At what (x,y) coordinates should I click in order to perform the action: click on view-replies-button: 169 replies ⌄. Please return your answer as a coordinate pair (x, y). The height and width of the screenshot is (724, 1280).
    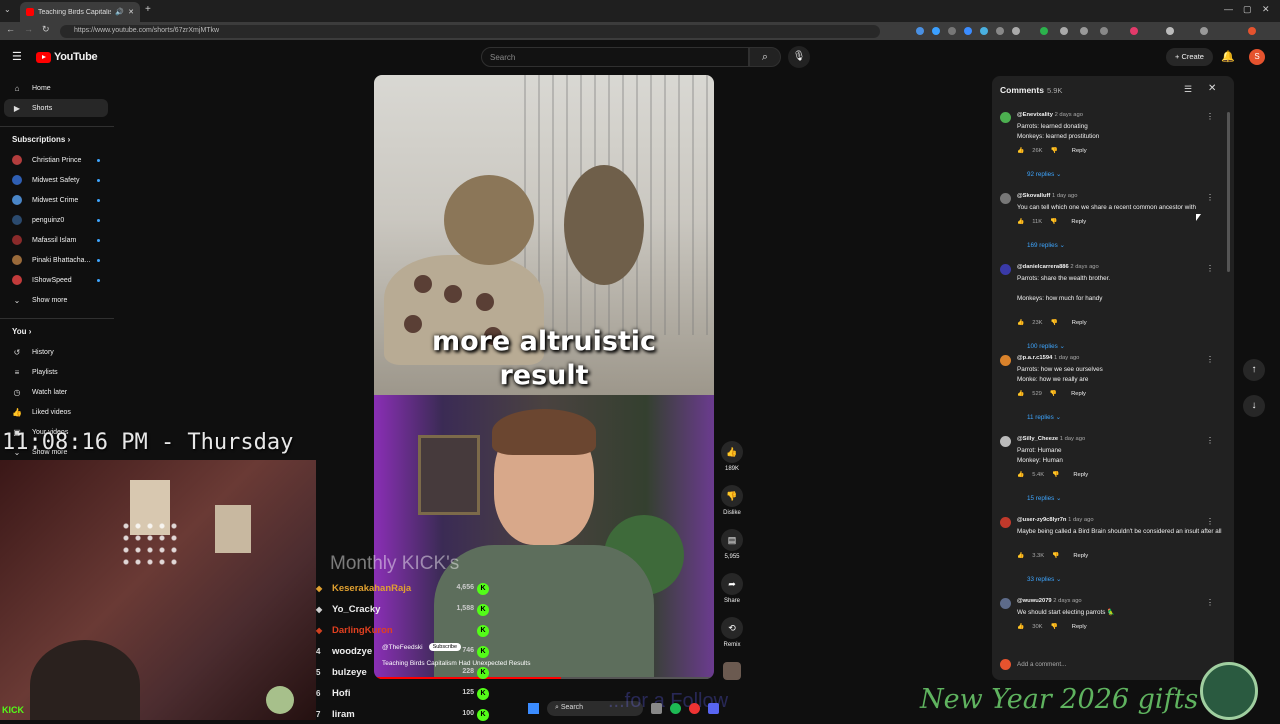
    Looking at the image, I should click on (1046, 245).